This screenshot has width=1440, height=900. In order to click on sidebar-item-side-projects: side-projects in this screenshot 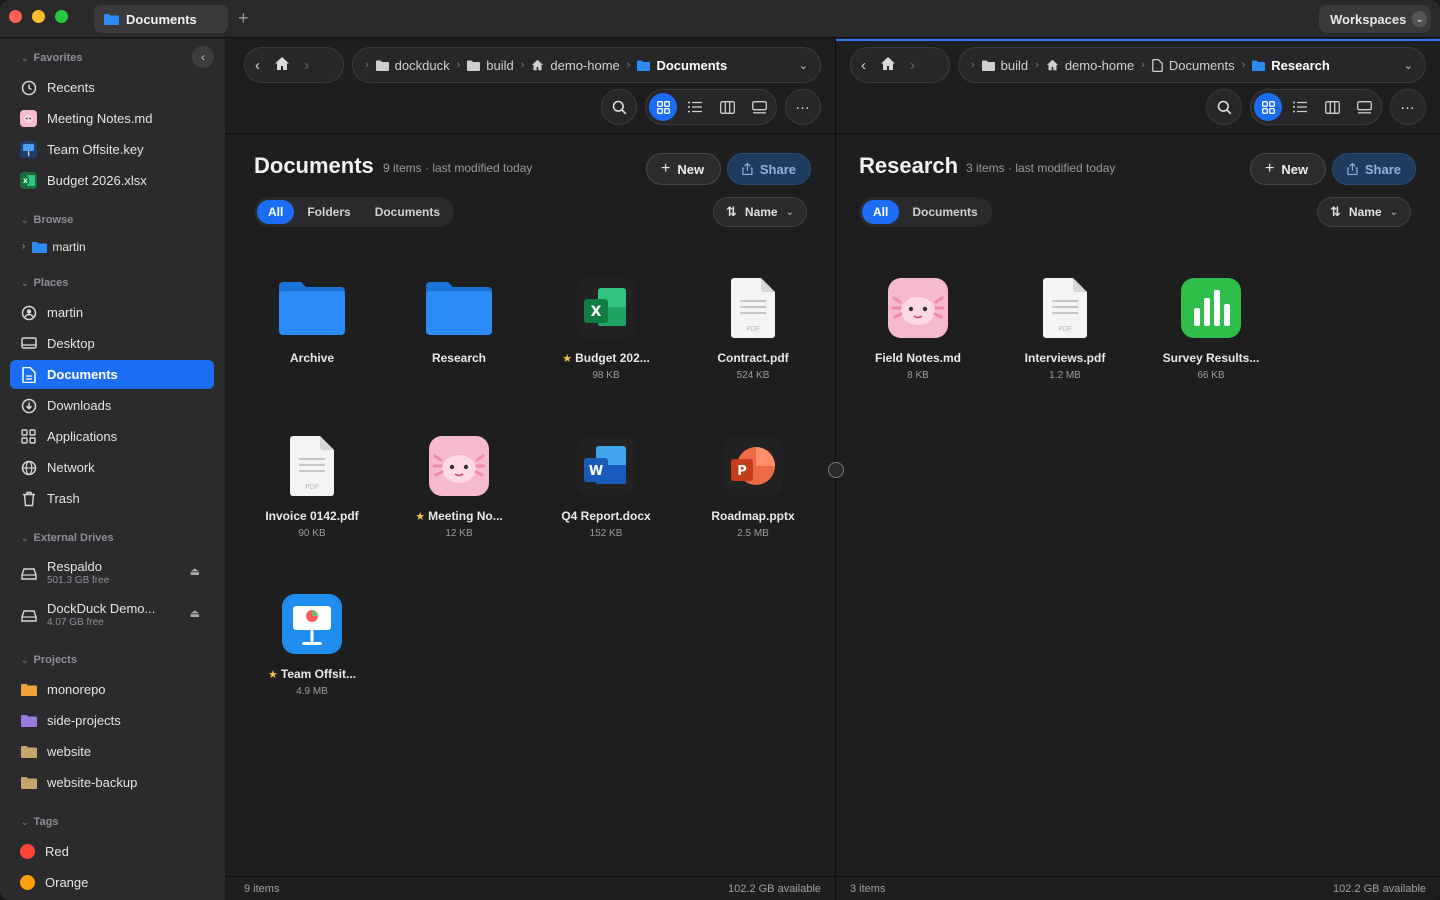, I will do `click(112, 720)`.